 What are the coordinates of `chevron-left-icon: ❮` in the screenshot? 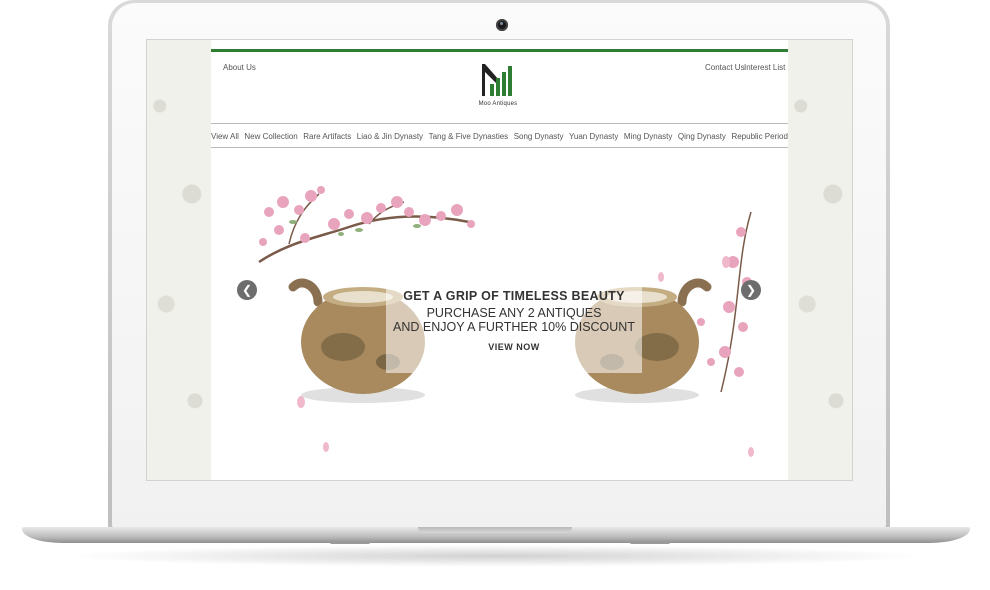 It's located at (247, 290).